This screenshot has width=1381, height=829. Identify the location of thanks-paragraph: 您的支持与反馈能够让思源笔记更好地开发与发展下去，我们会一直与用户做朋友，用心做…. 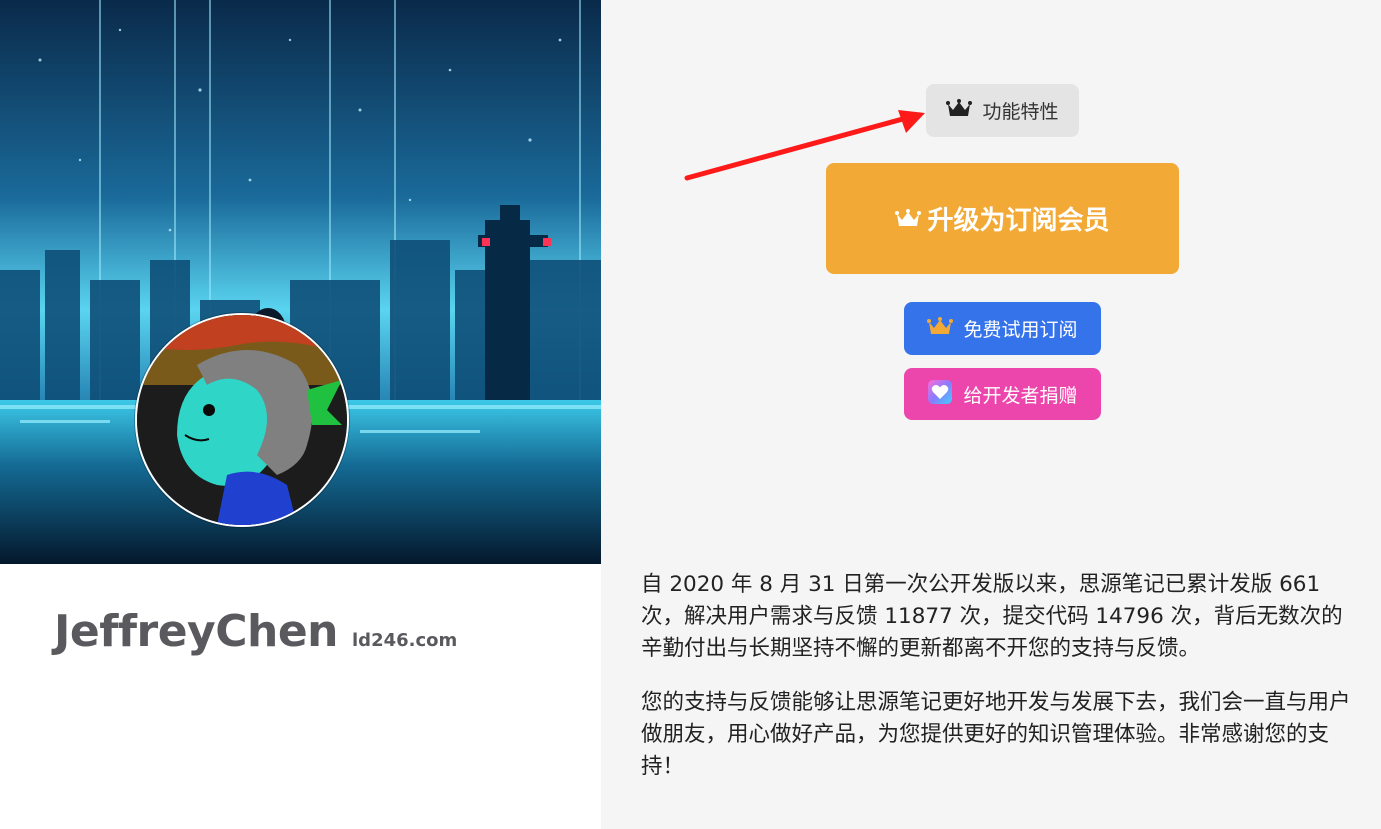
(996, 734).